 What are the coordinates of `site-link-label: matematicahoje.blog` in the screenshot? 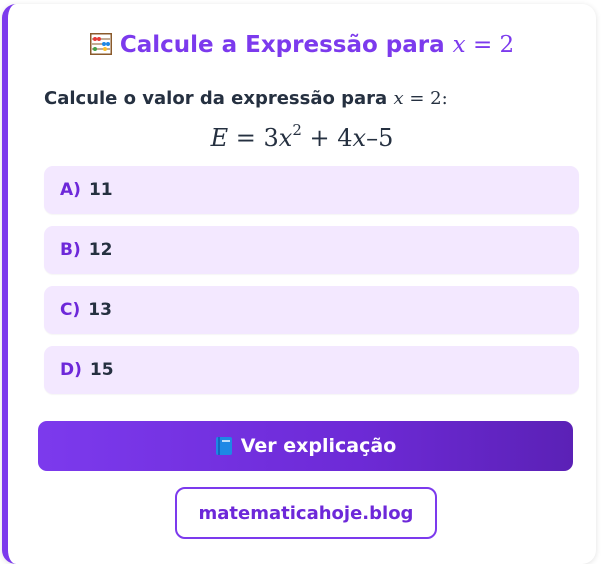 It's located at (306, 513).